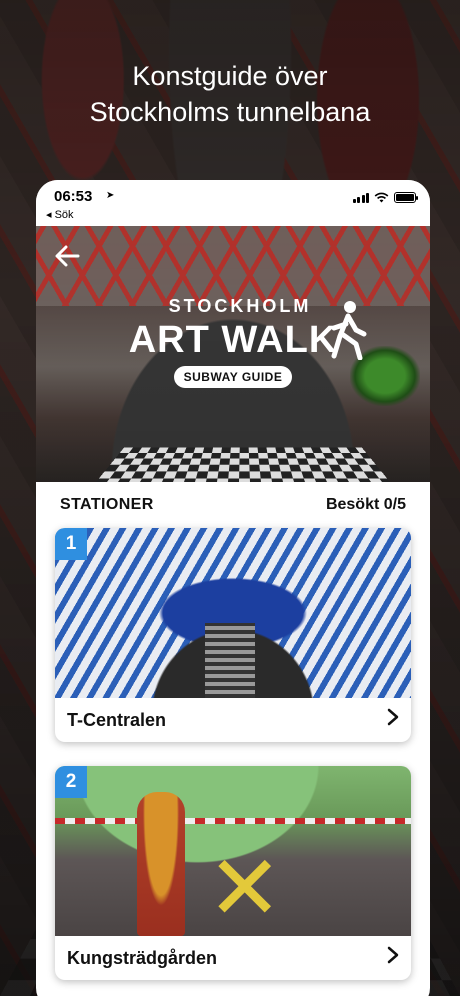  Describe the element at coordinates (117, 719) in the screenshot. I see `station-name: T-Centralen` at that location.